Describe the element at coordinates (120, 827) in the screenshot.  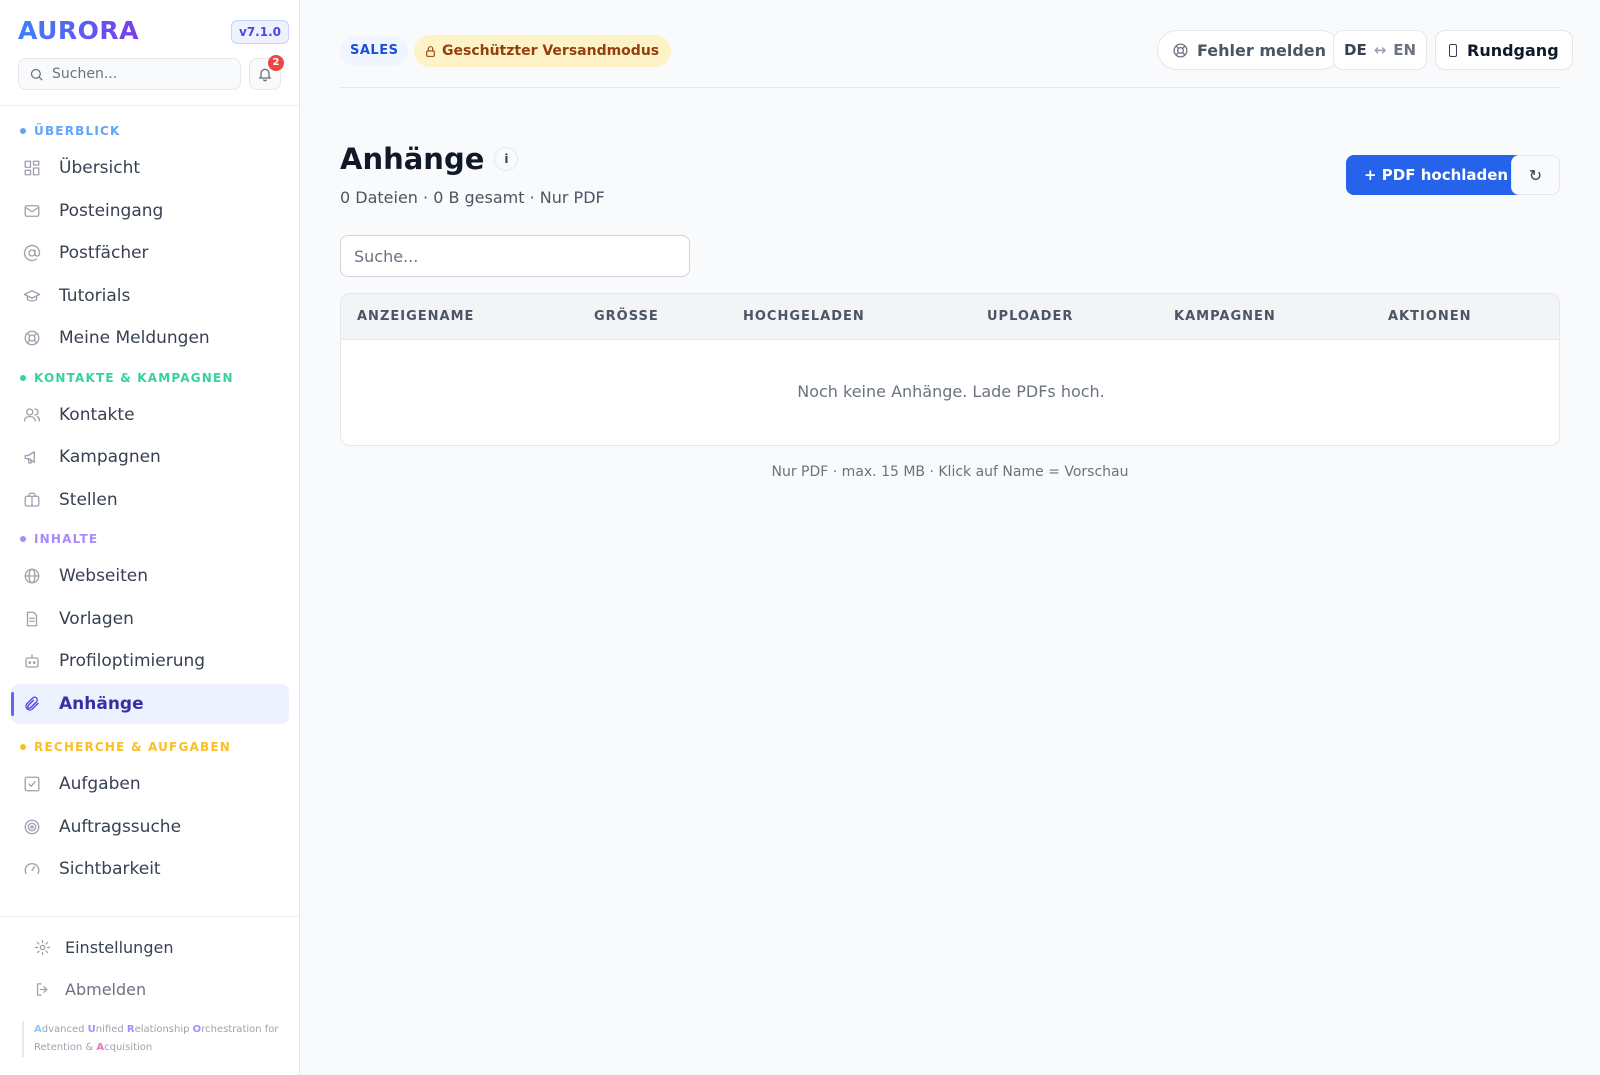
I see `sidebar-item-label: Auftragssuche` at that location.